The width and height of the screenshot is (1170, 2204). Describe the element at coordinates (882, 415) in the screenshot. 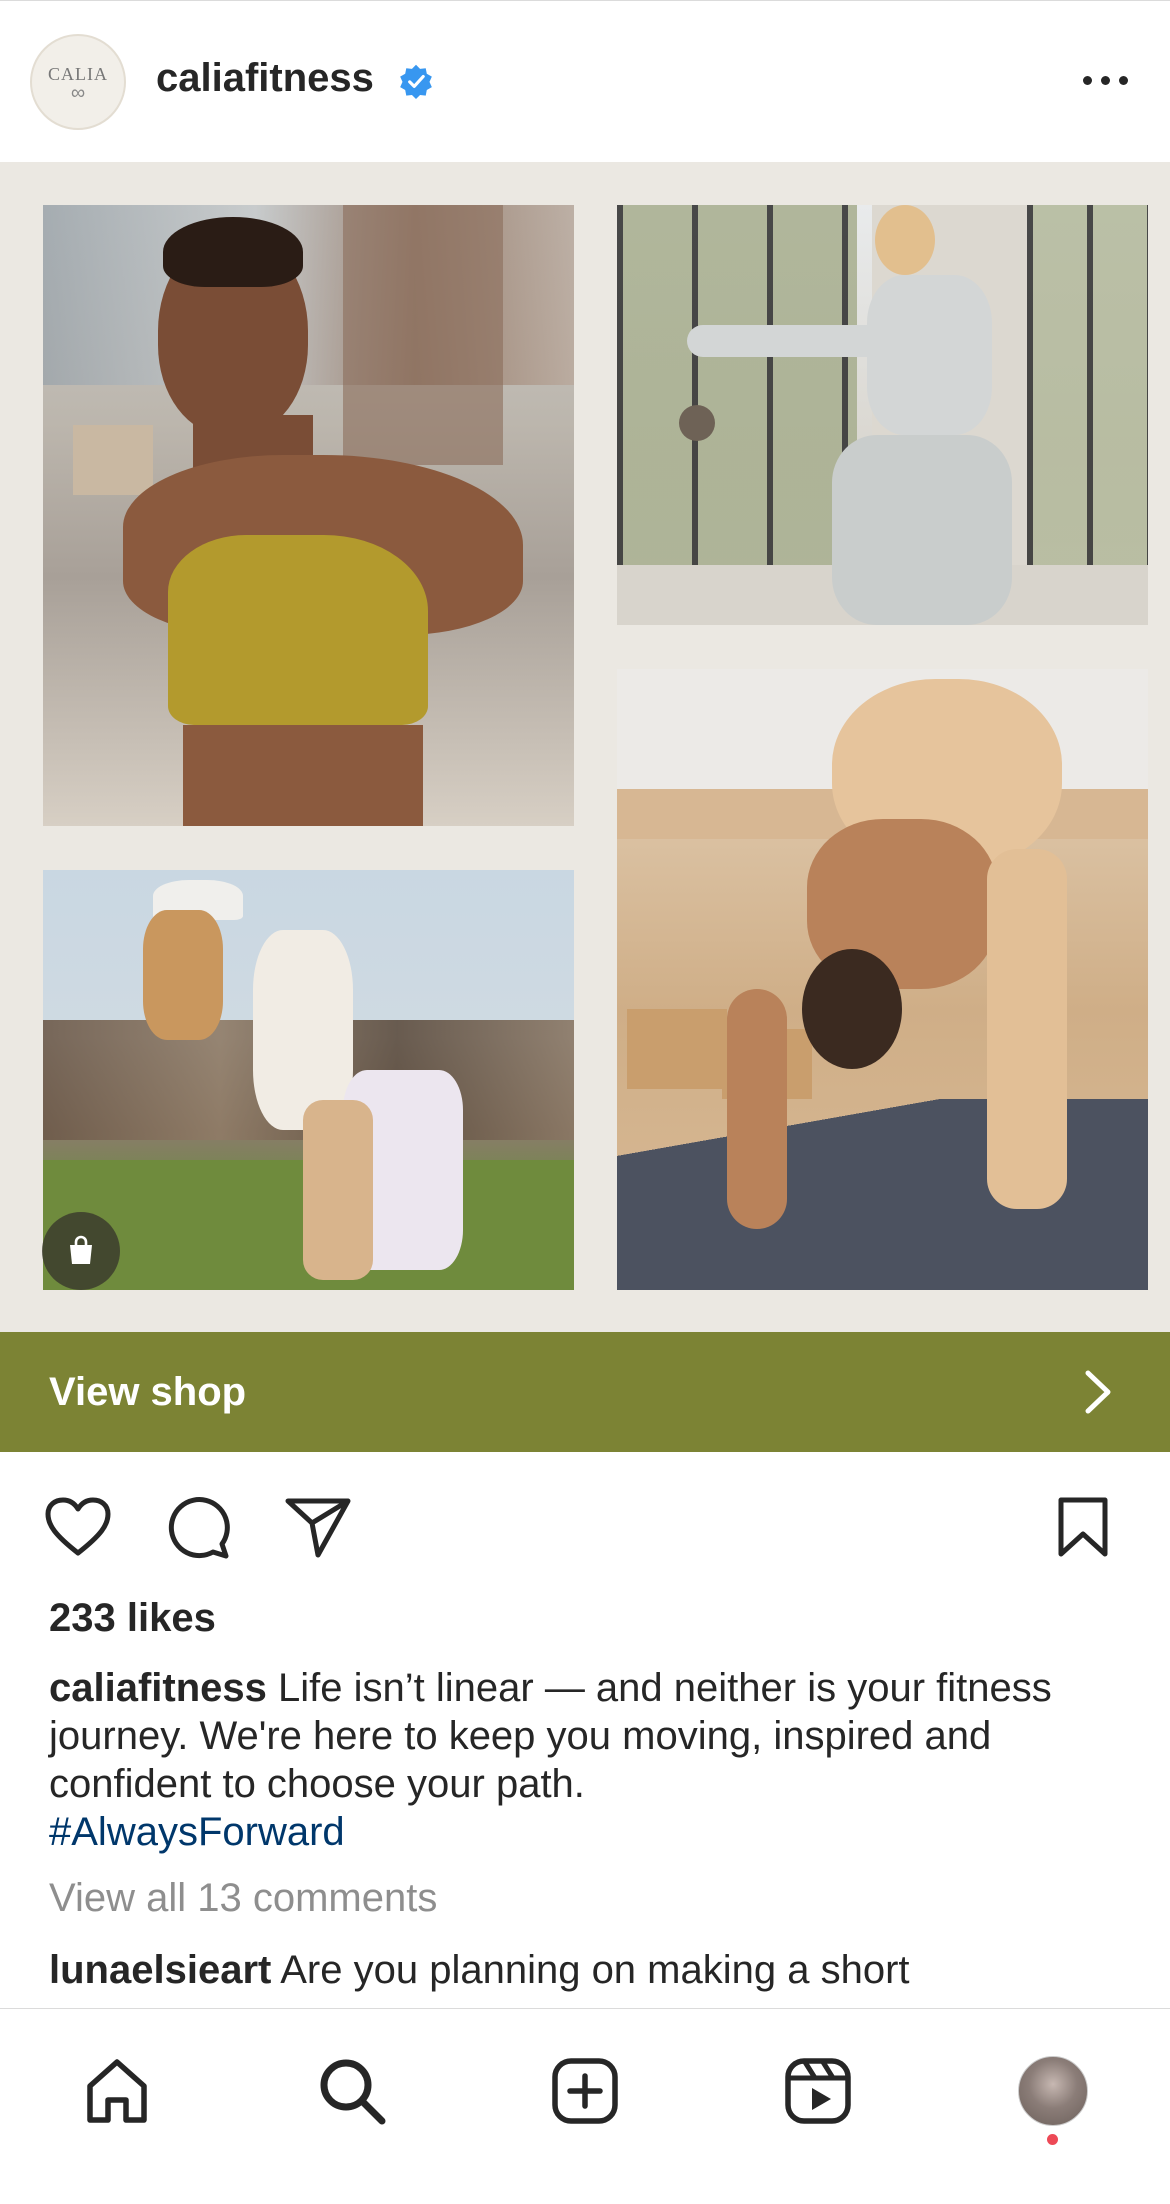

I see `photo-lunge-woman` at that location.